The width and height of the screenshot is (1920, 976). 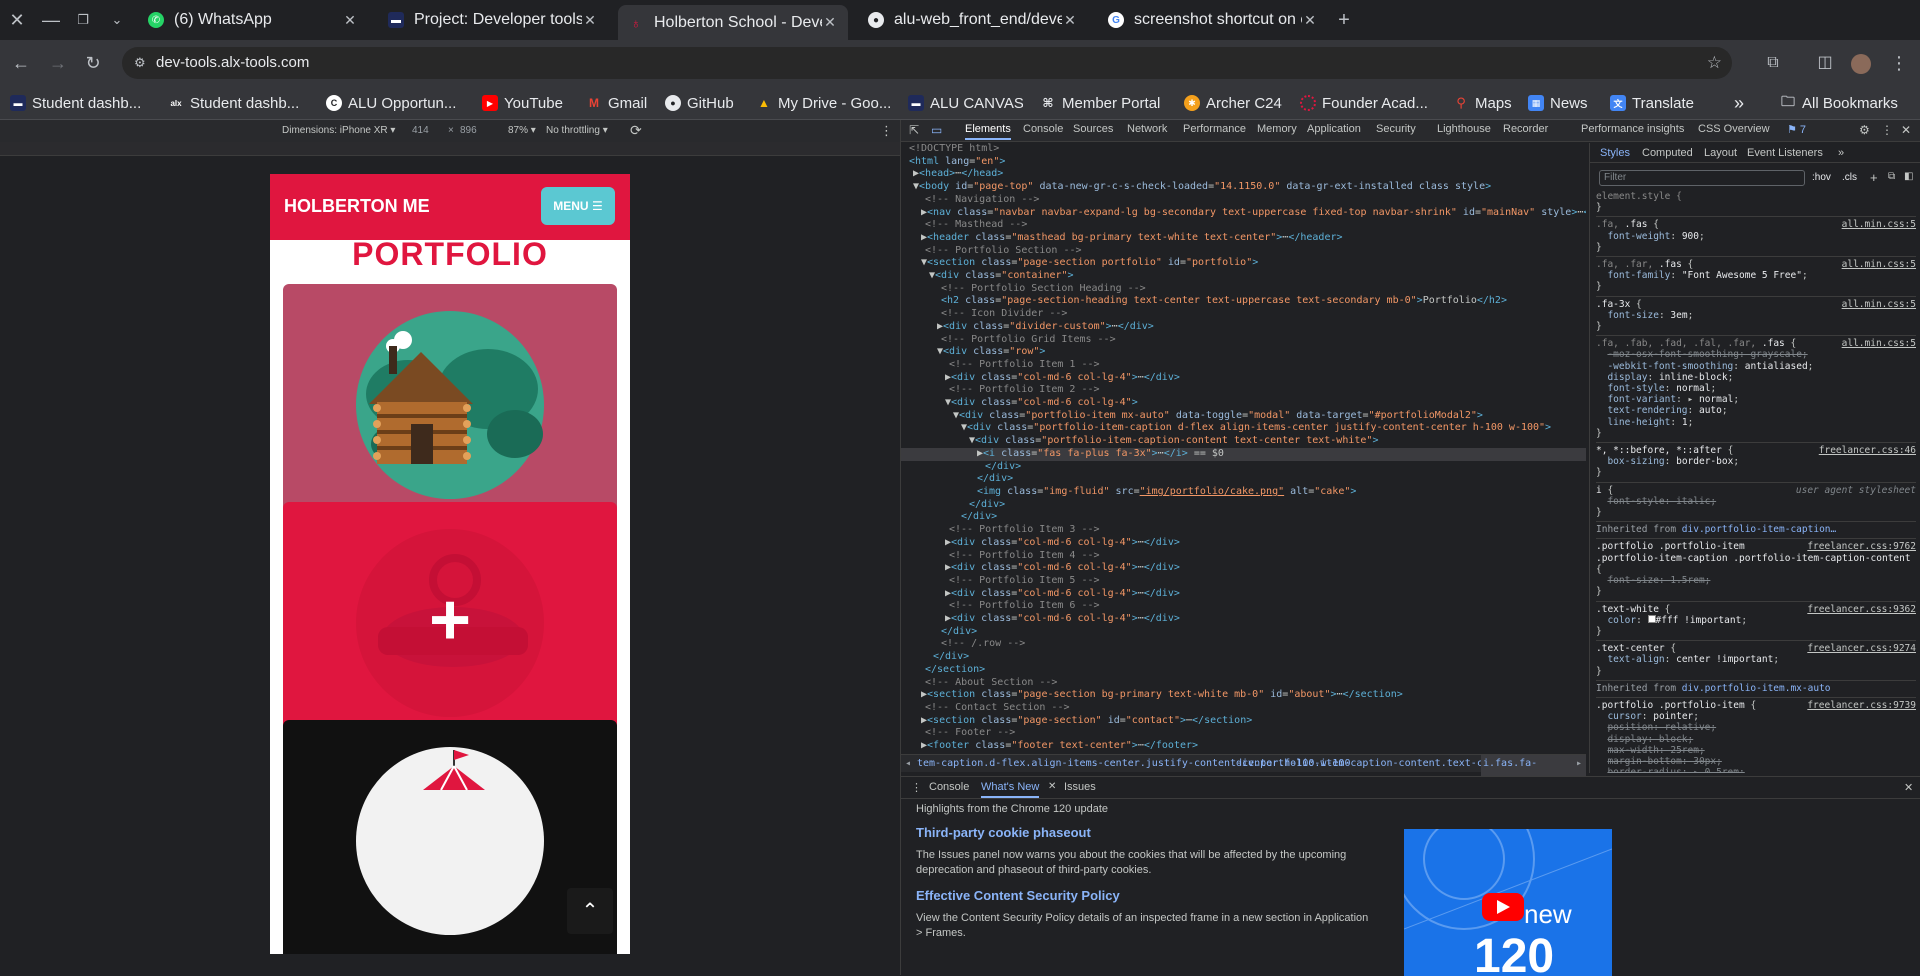 I want to click on whats-new-video-thumbnail: new 120, so click(x=1508, y=902).